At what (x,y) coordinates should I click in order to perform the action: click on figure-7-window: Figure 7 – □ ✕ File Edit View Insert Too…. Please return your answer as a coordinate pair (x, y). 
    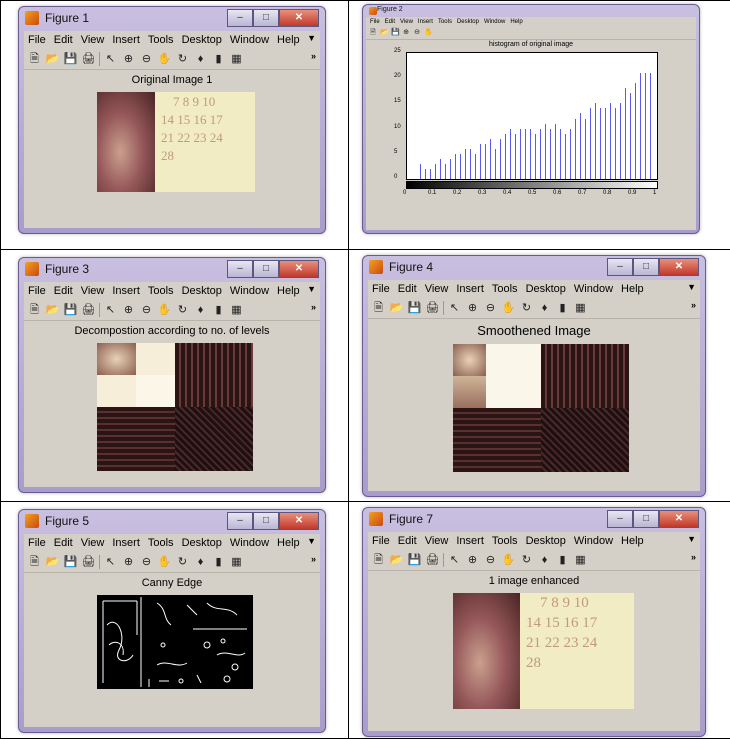
    Looking at the image, I should click on (534, 622).